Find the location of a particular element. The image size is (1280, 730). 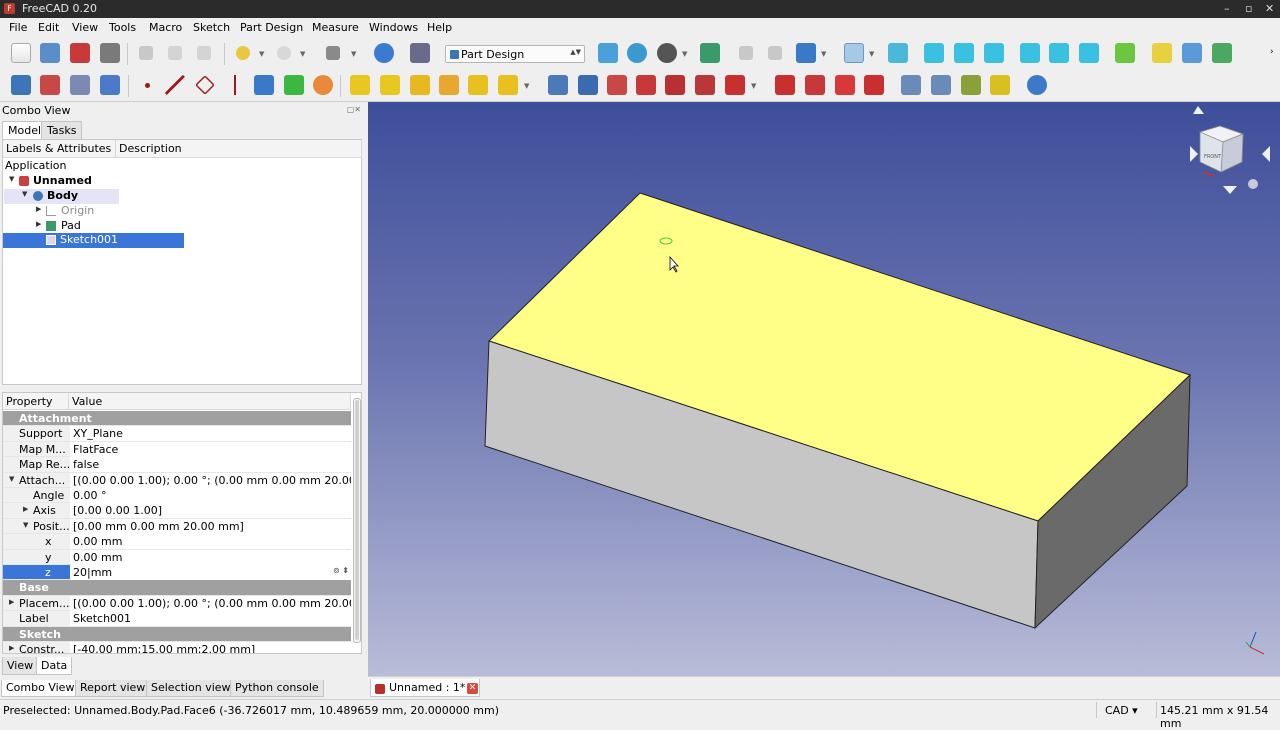

create-sketch-icon is located at coordinates (50, 85).